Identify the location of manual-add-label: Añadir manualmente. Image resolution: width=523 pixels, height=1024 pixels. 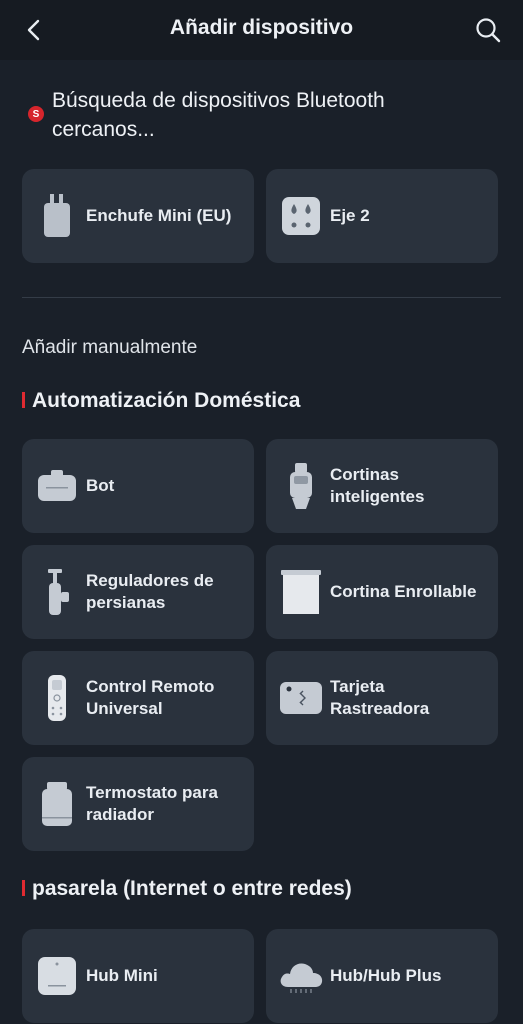
(110, 347).